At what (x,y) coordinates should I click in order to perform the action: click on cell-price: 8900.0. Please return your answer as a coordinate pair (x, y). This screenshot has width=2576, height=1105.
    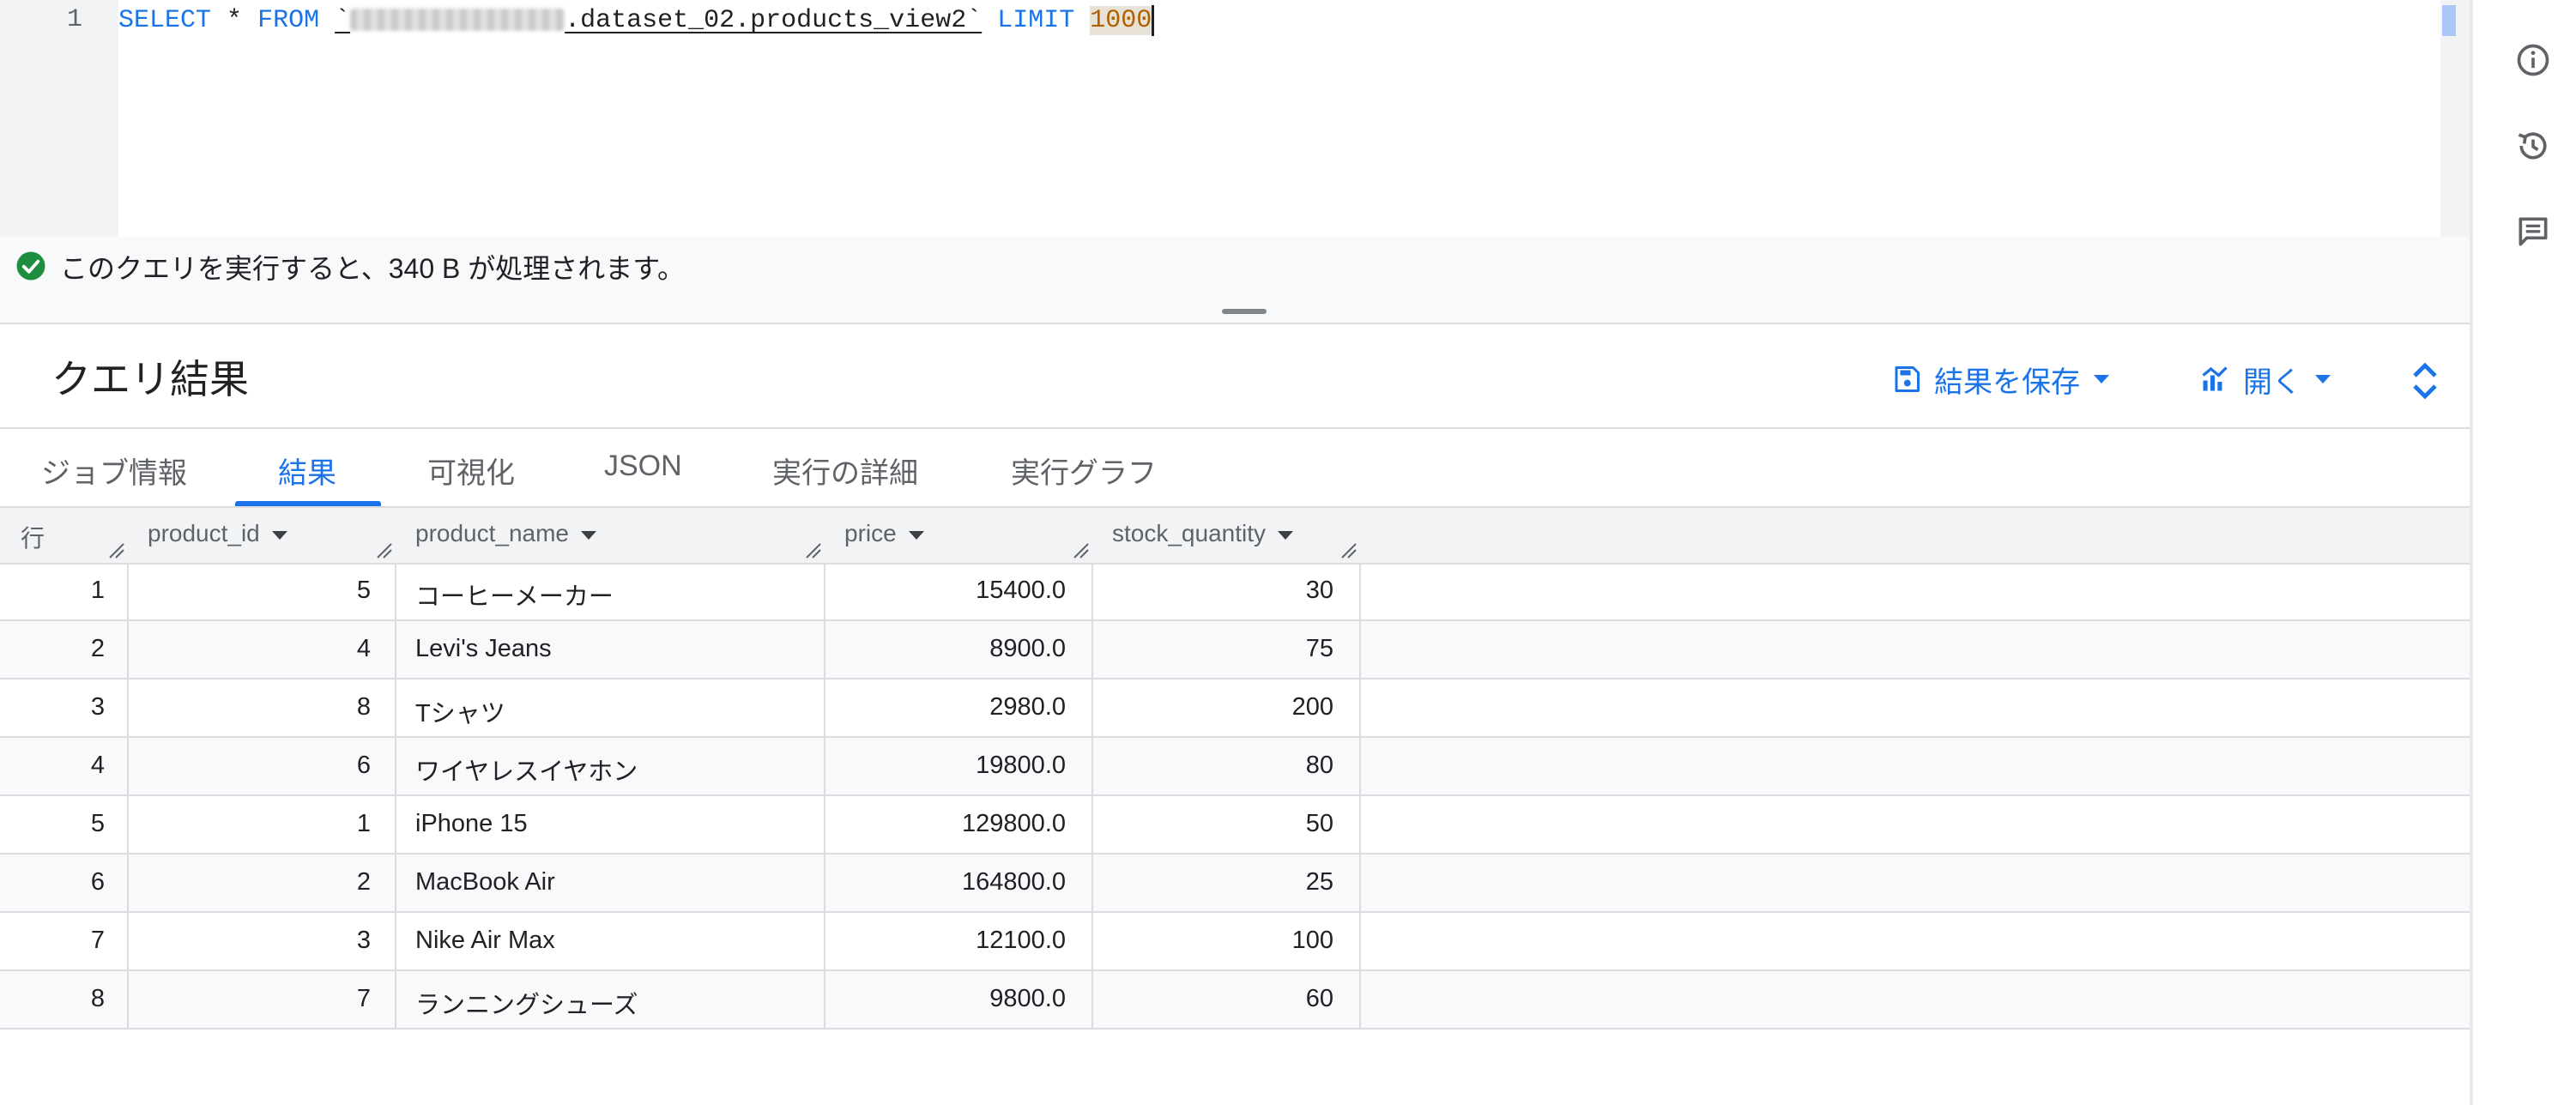
    Looking at the image, I should click on (1027, 649).